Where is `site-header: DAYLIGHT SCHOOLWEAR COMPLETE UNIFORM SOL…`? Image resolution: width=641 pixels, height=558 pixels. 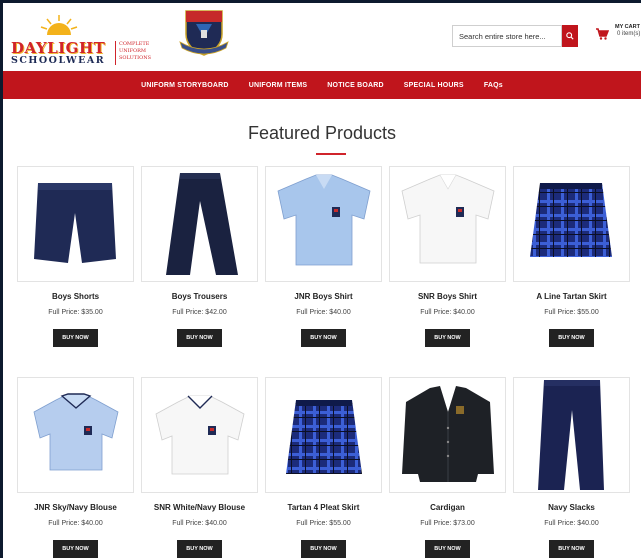 site-header: DAYLIGHT SCHOOLWEAR COMPLETE UNIFORM SOL… is located at coordinates (322, 37).